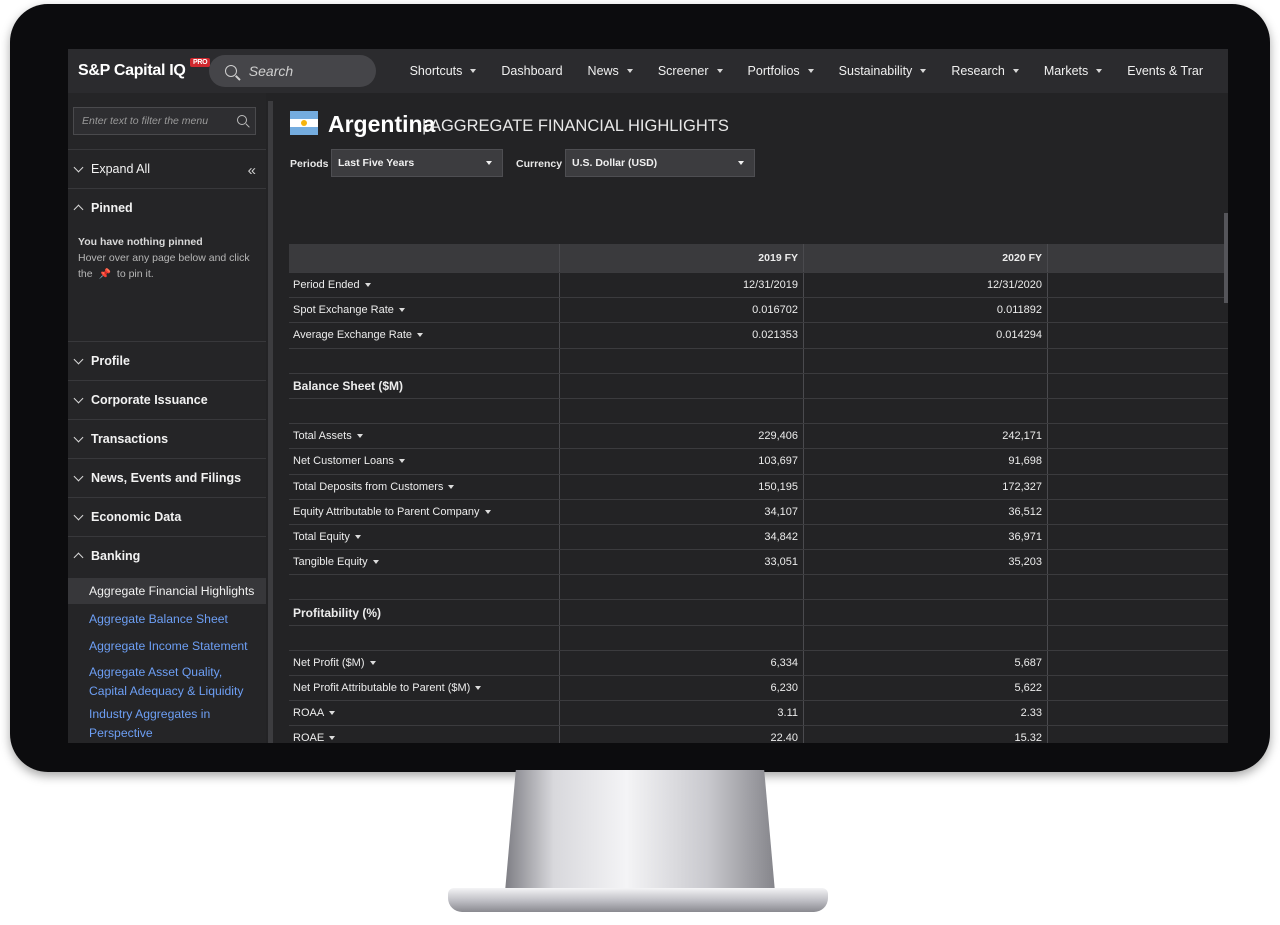  I want to click on nav-item: News, so click(610, 71).